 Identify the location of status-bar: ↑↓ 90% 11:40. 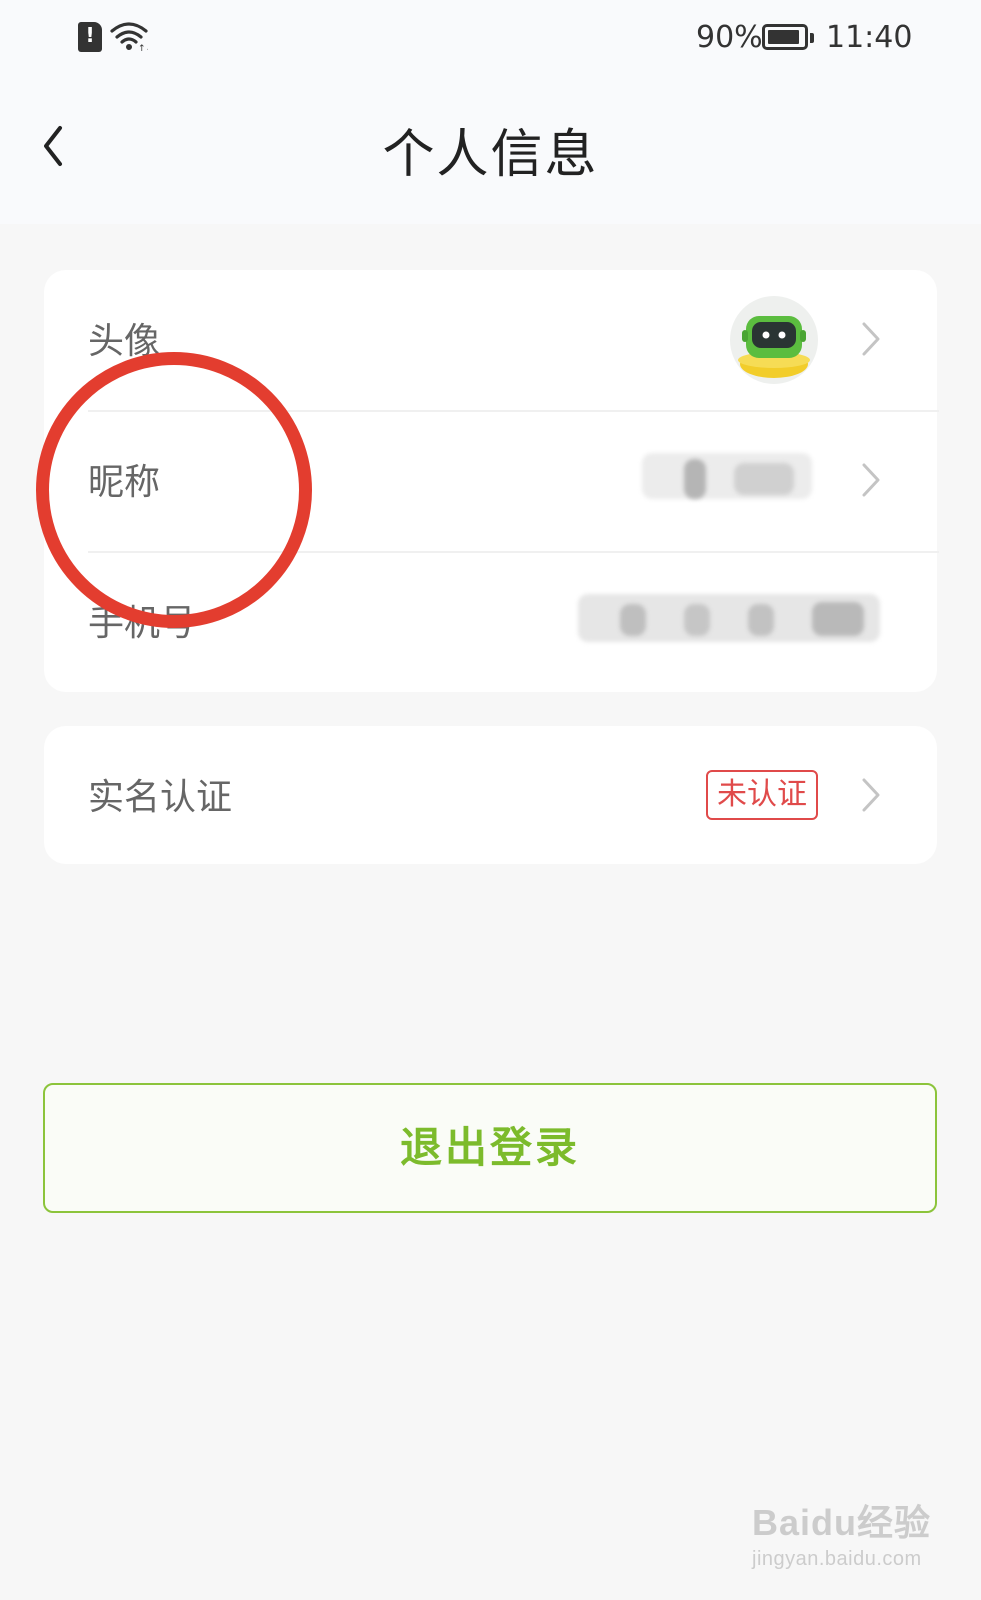
(490, 38).